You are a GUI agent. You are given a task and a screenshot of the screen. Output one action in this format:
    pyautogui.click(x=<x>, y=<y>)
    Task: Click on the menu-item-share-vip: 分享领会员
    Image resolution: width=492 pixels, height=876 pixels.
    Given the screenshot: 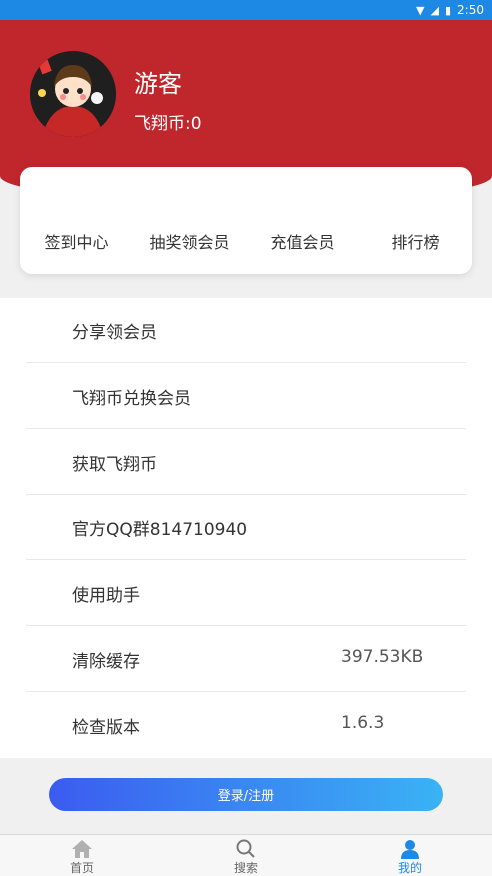 What is the action you would take?
    pyautogui.click(x=246, y=330)
    